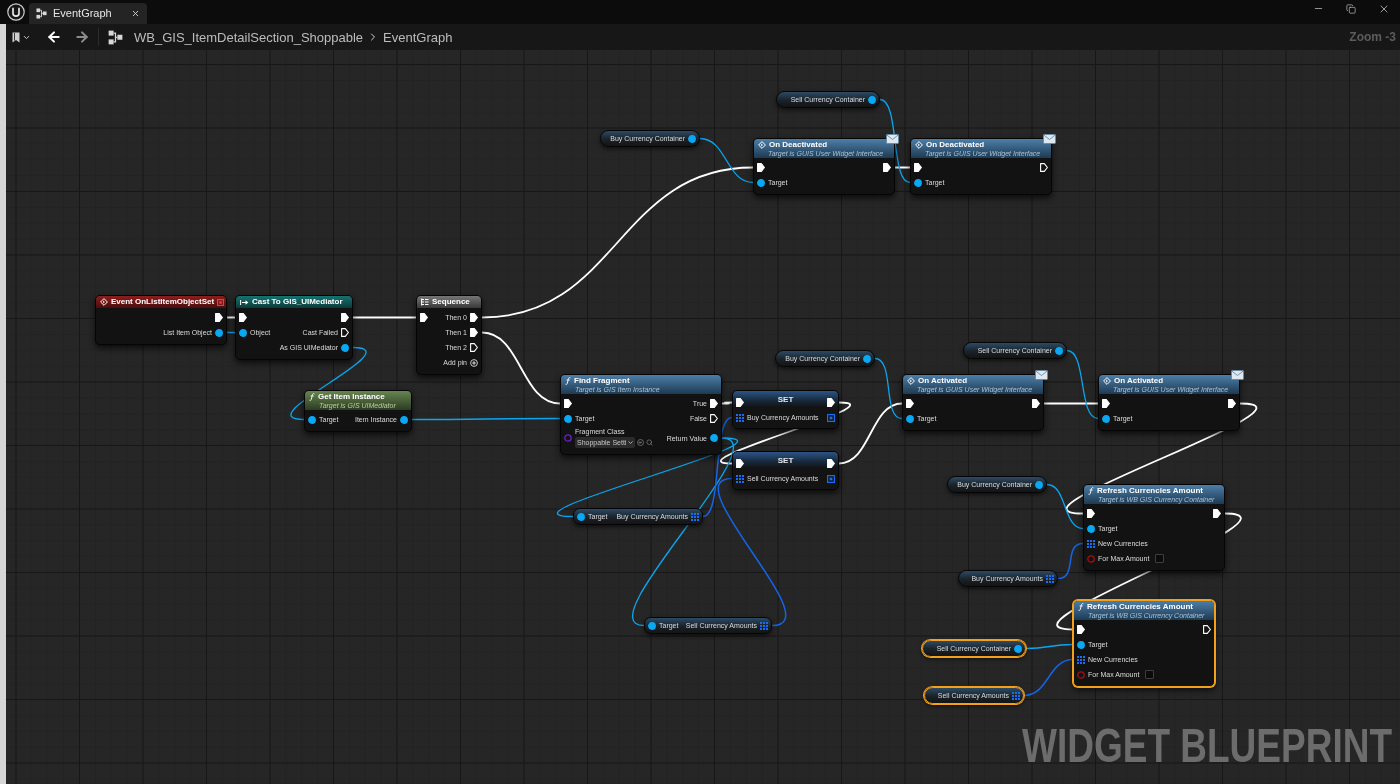  Describe the element at coordinates (641, 442) in the screenshot. I see `arrow-circle-icon` at that location.